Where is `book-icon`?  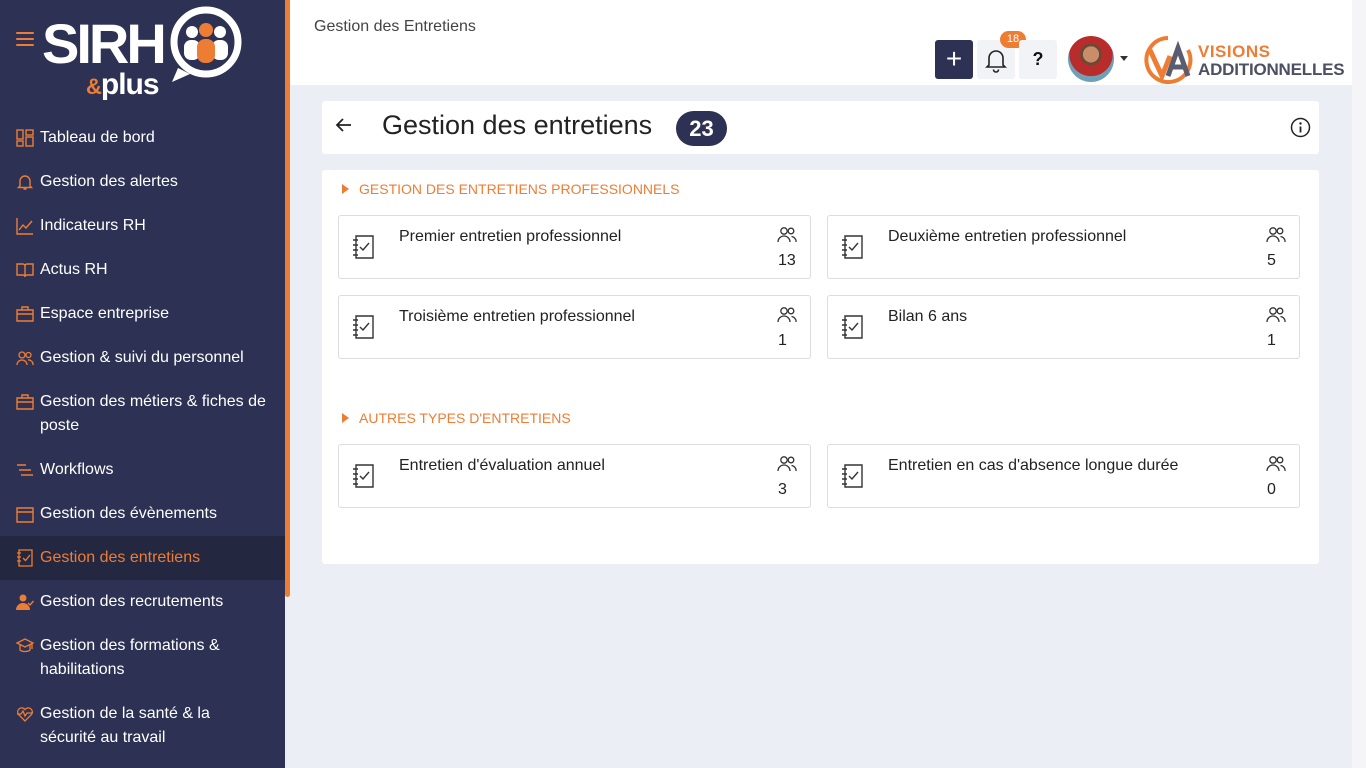
book-icon is located at coordinates (25, 270).